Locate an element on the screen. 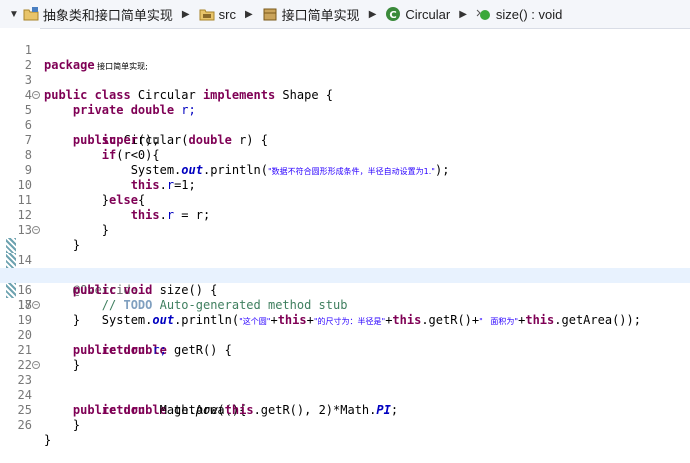 The width and height of the screenshot is (690, 463). breadcrumb-method-label: size() : void is located at coordinates (529, 14).